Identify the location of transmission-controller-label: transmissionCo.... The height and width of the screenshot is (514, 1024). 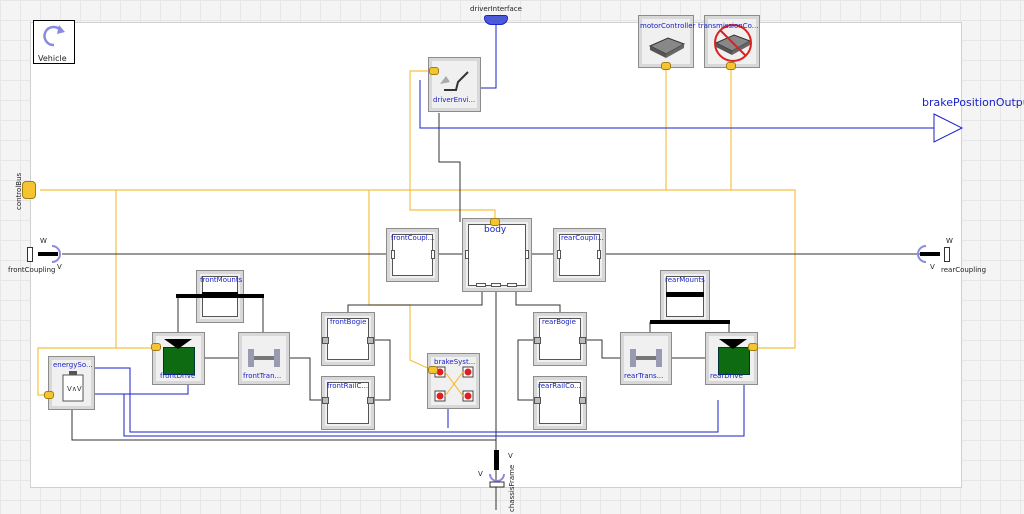
(728, 26).